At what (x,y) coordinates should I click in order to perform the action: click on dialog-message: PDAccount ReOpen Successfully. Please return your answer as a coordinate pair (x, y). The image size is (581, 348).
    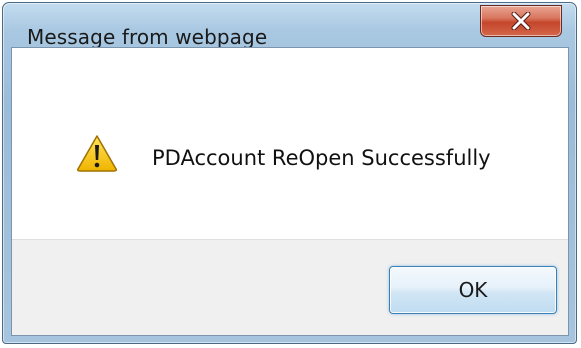
    Looking at the image, I should click on (321, 158).